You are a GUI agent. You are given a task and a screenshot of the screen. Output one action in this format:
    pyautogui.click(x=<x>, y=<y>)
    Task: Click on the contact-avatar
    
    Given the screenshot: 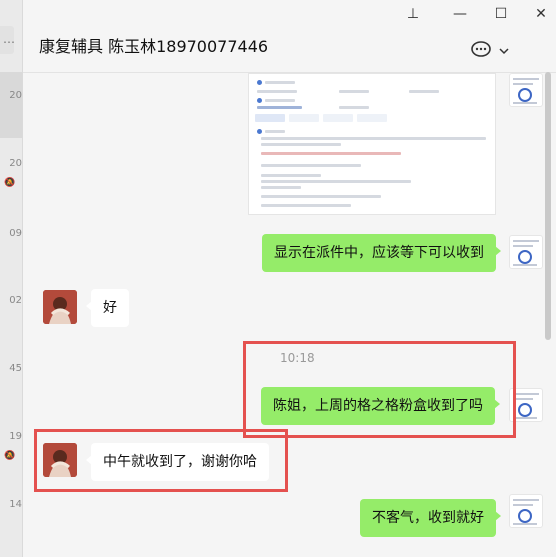 What is the action you would take?
    pyautogui.click(x=60, y=307)
    